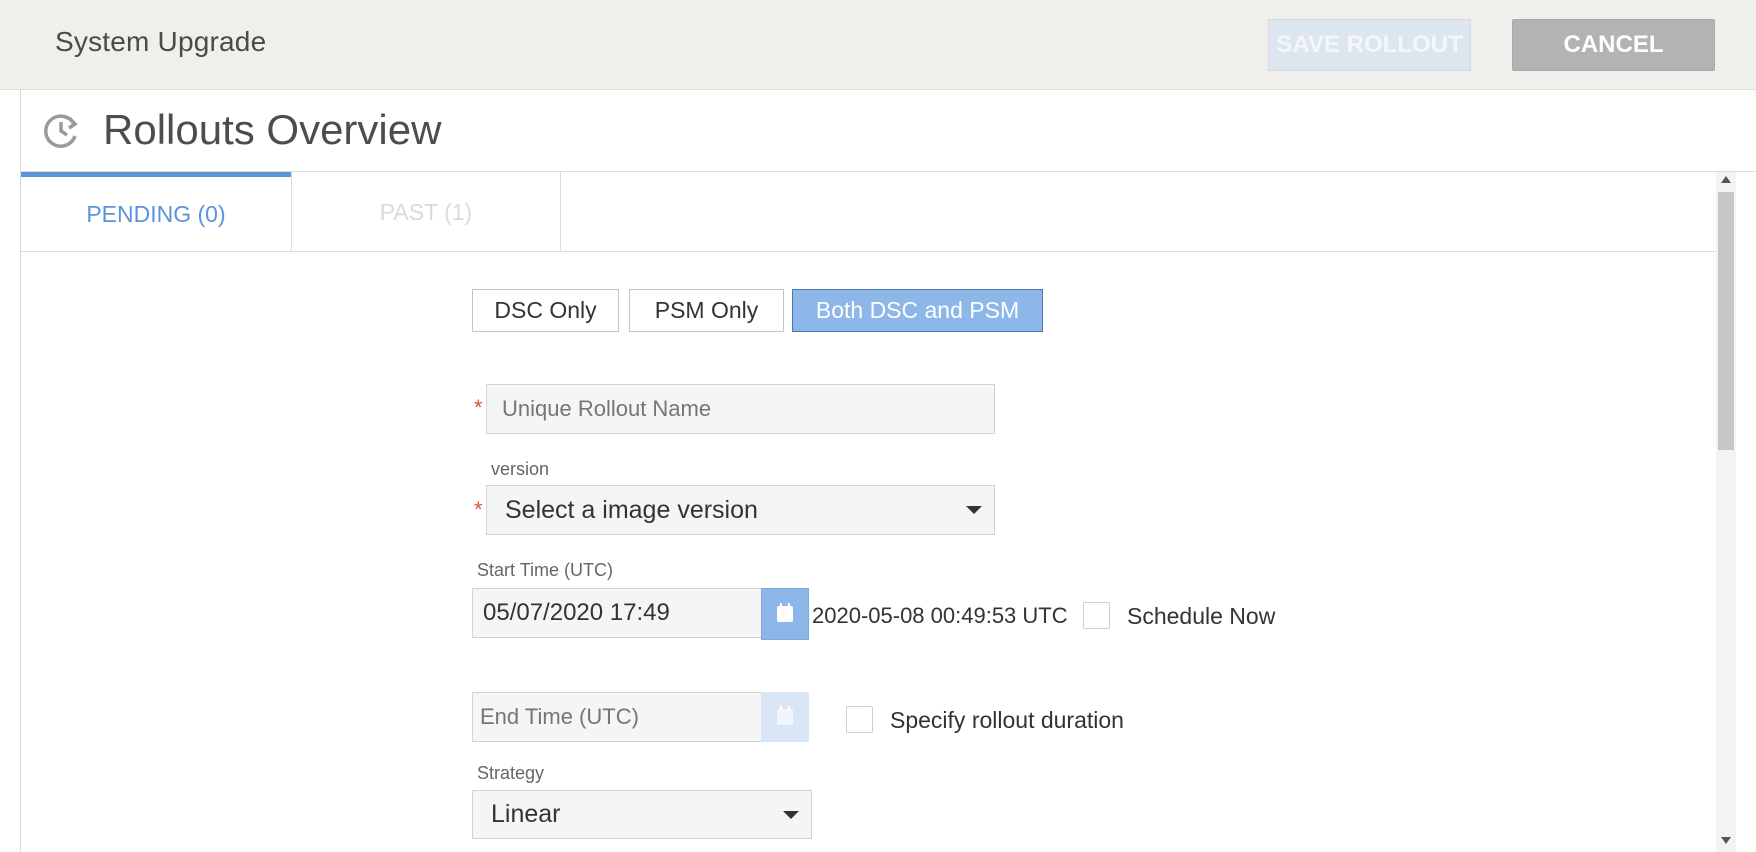  I want to click on scroll-thumb, so click(1726, 321).